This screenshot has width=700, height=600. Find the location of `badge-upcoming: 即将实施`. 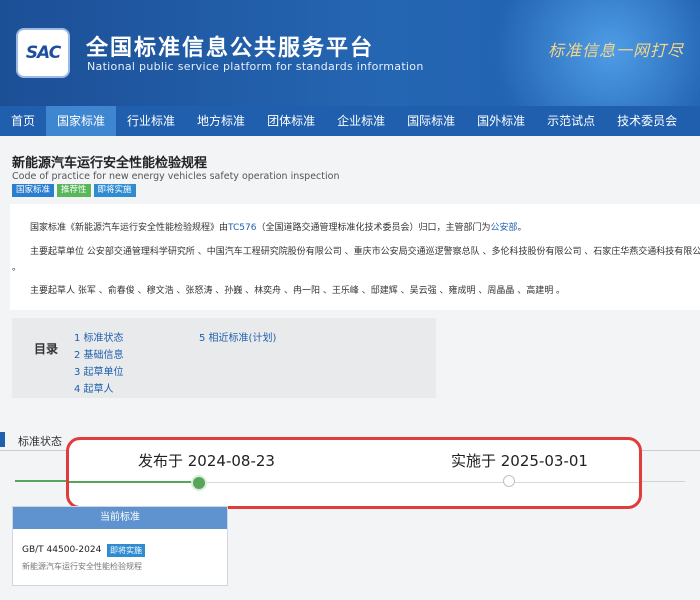

badge-upcoming: 即将实施 is located at coordinates (114, 190).